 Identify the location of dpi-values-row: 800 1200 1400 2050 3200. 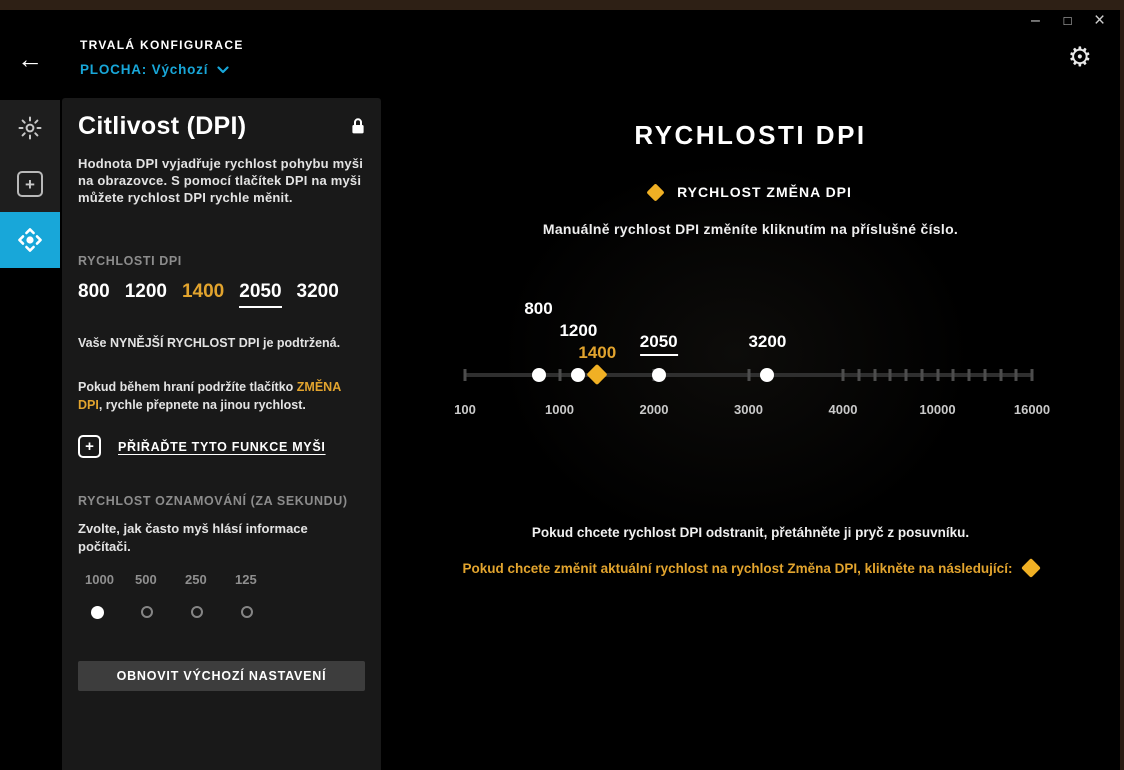
(221, 294).